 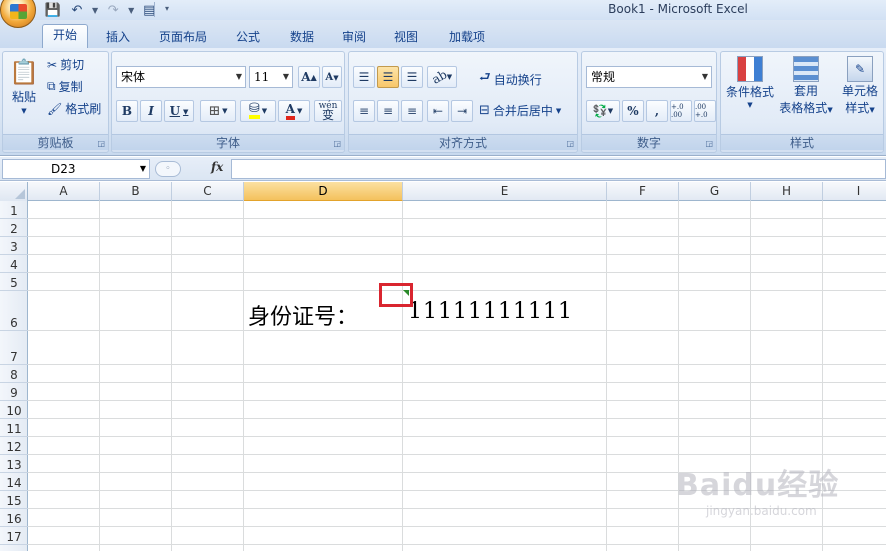 What do you see at coordinates (302, 37) in the screenshot?
I see `tab-data: 数据` at bounding box center [302, 37].